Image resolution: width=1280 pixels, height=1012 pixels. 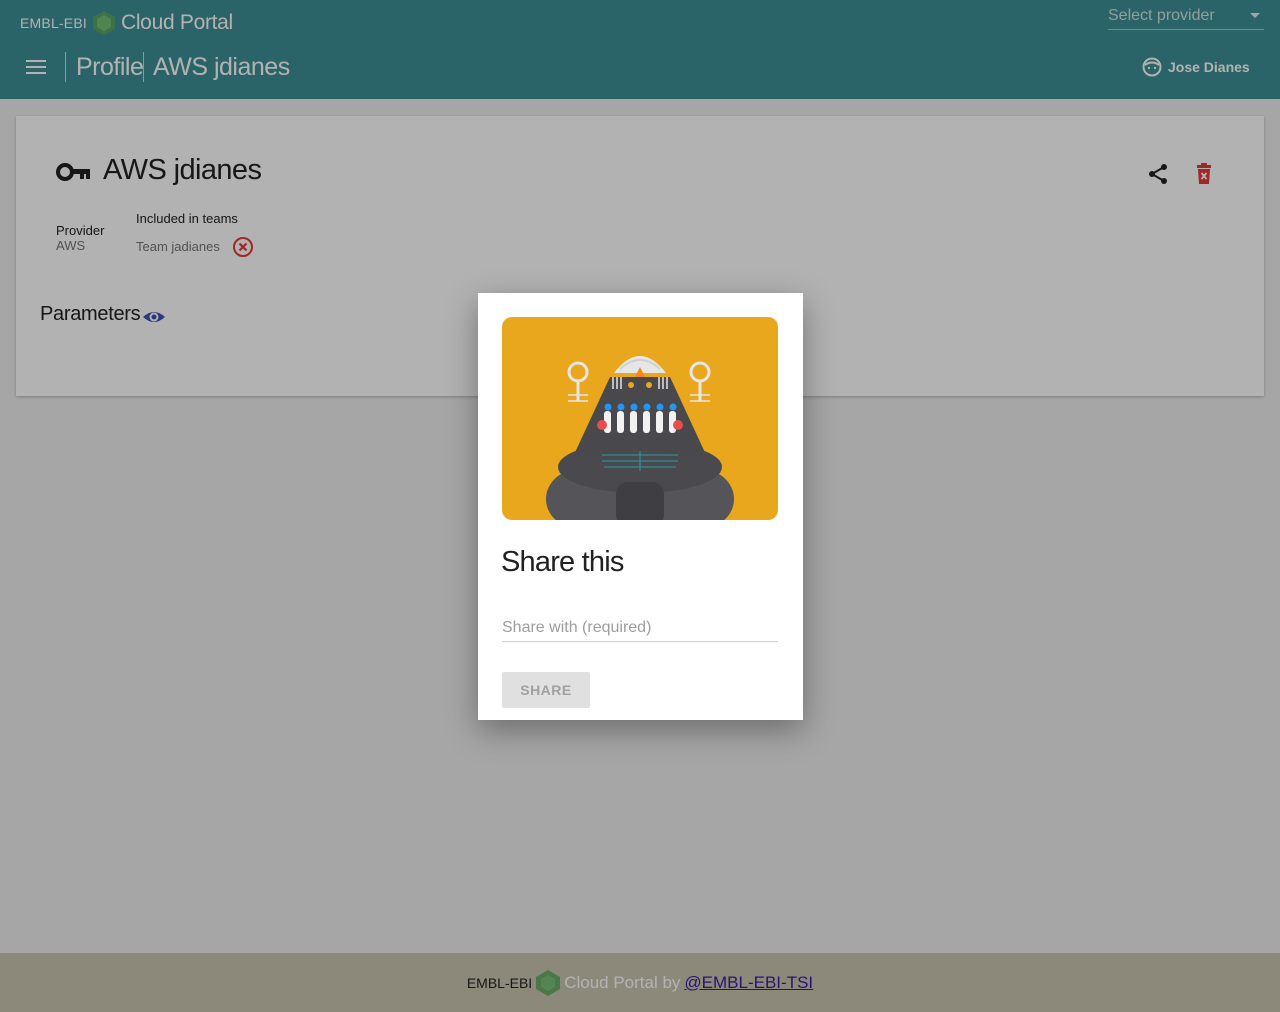 I want to click on share-button: SHARE, so click(x=546, y=690).